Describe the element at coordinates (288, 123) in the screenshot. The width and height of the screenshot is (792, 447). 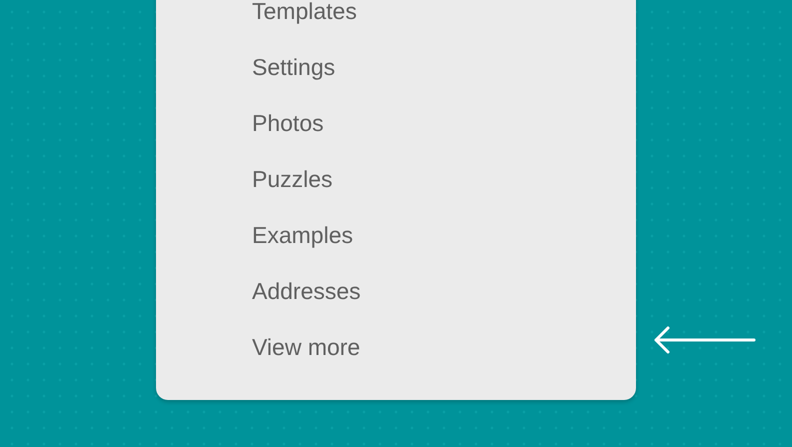
I see `menu-item: Photos` at that location.